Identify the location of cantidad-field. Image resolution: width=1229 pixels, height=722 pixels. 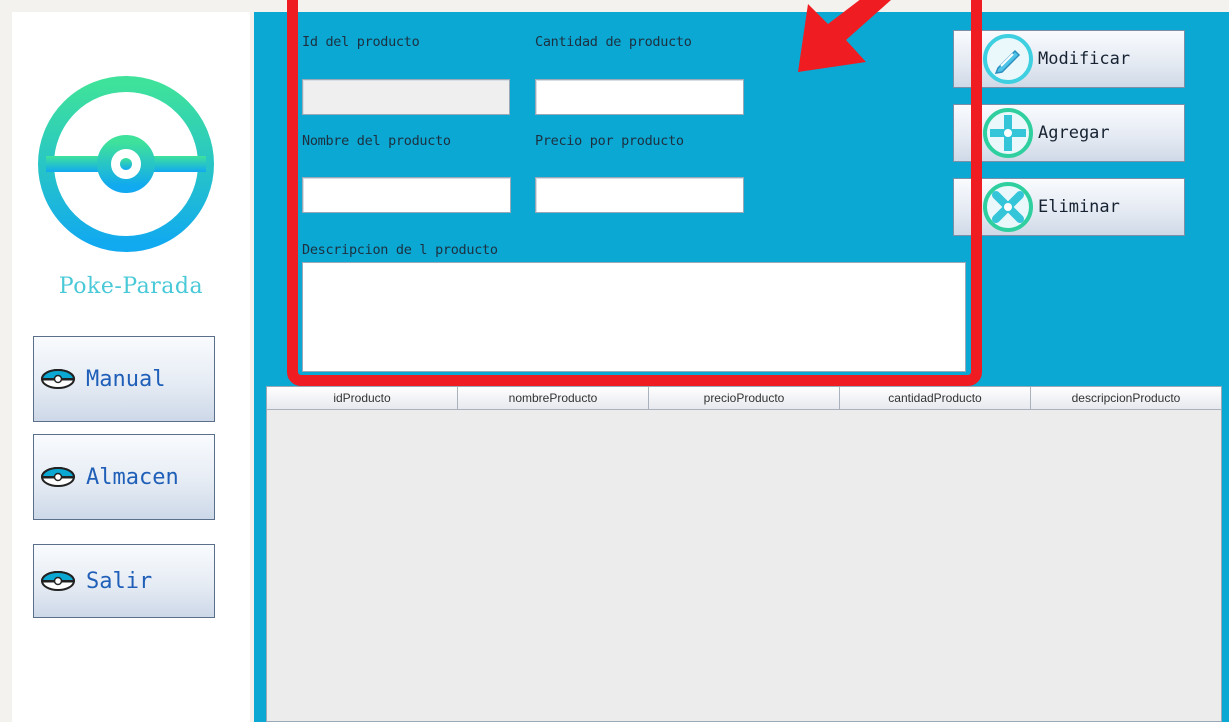
(639, 97).